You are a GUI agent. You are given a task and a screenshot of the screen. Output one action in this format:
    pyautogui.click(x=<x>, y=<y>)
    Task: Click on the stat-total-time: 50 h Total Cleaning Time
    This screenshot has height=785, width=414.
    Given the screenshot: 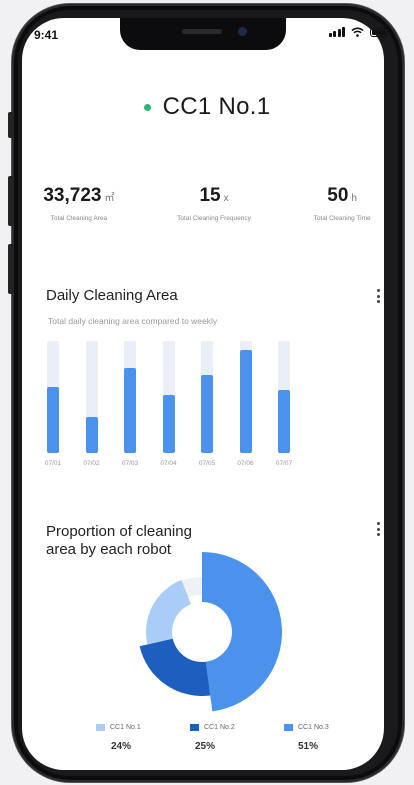 What is the action you would take?
    pyautogui.click(x=342, y=203)
    